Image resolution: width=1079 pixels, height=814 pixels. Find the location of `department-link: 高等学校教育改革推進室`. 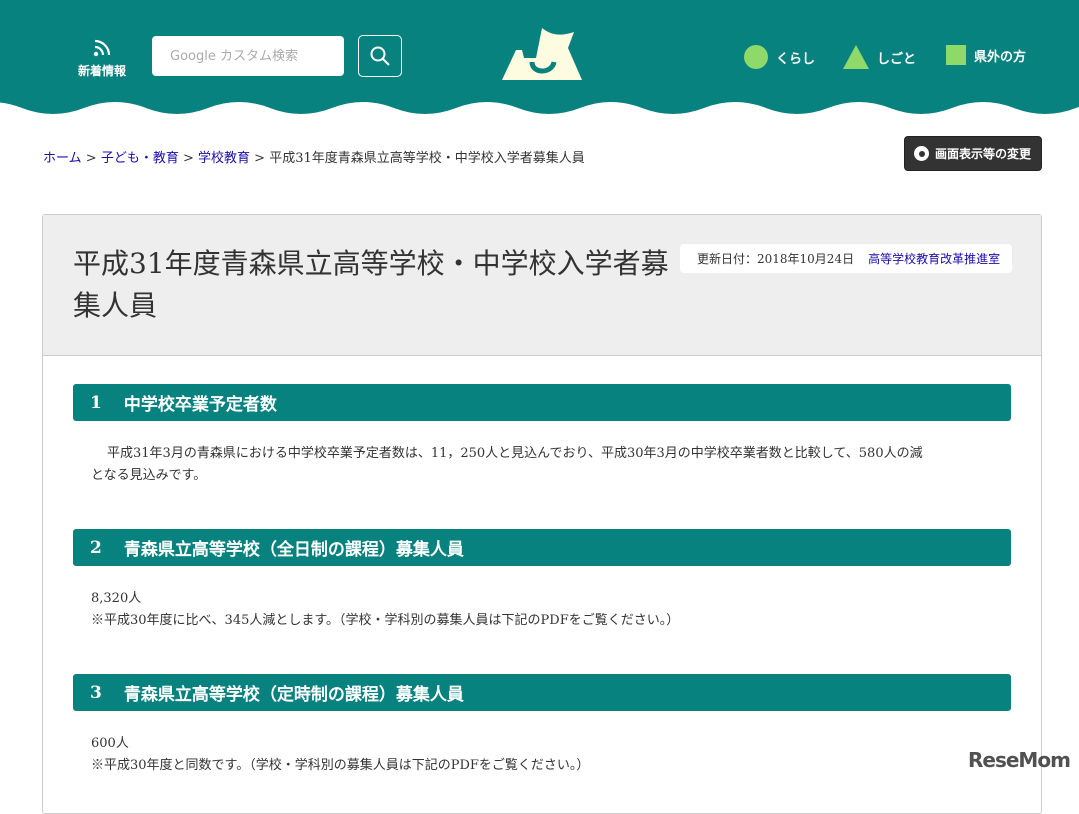

department-link: 高等学校教育改革推進室 is located at coordinates (934, 258).